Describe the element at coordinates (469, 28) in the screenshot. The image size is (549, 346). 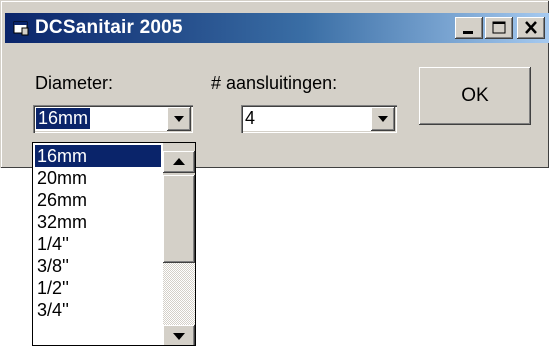
I see `minimize-button` at that location.